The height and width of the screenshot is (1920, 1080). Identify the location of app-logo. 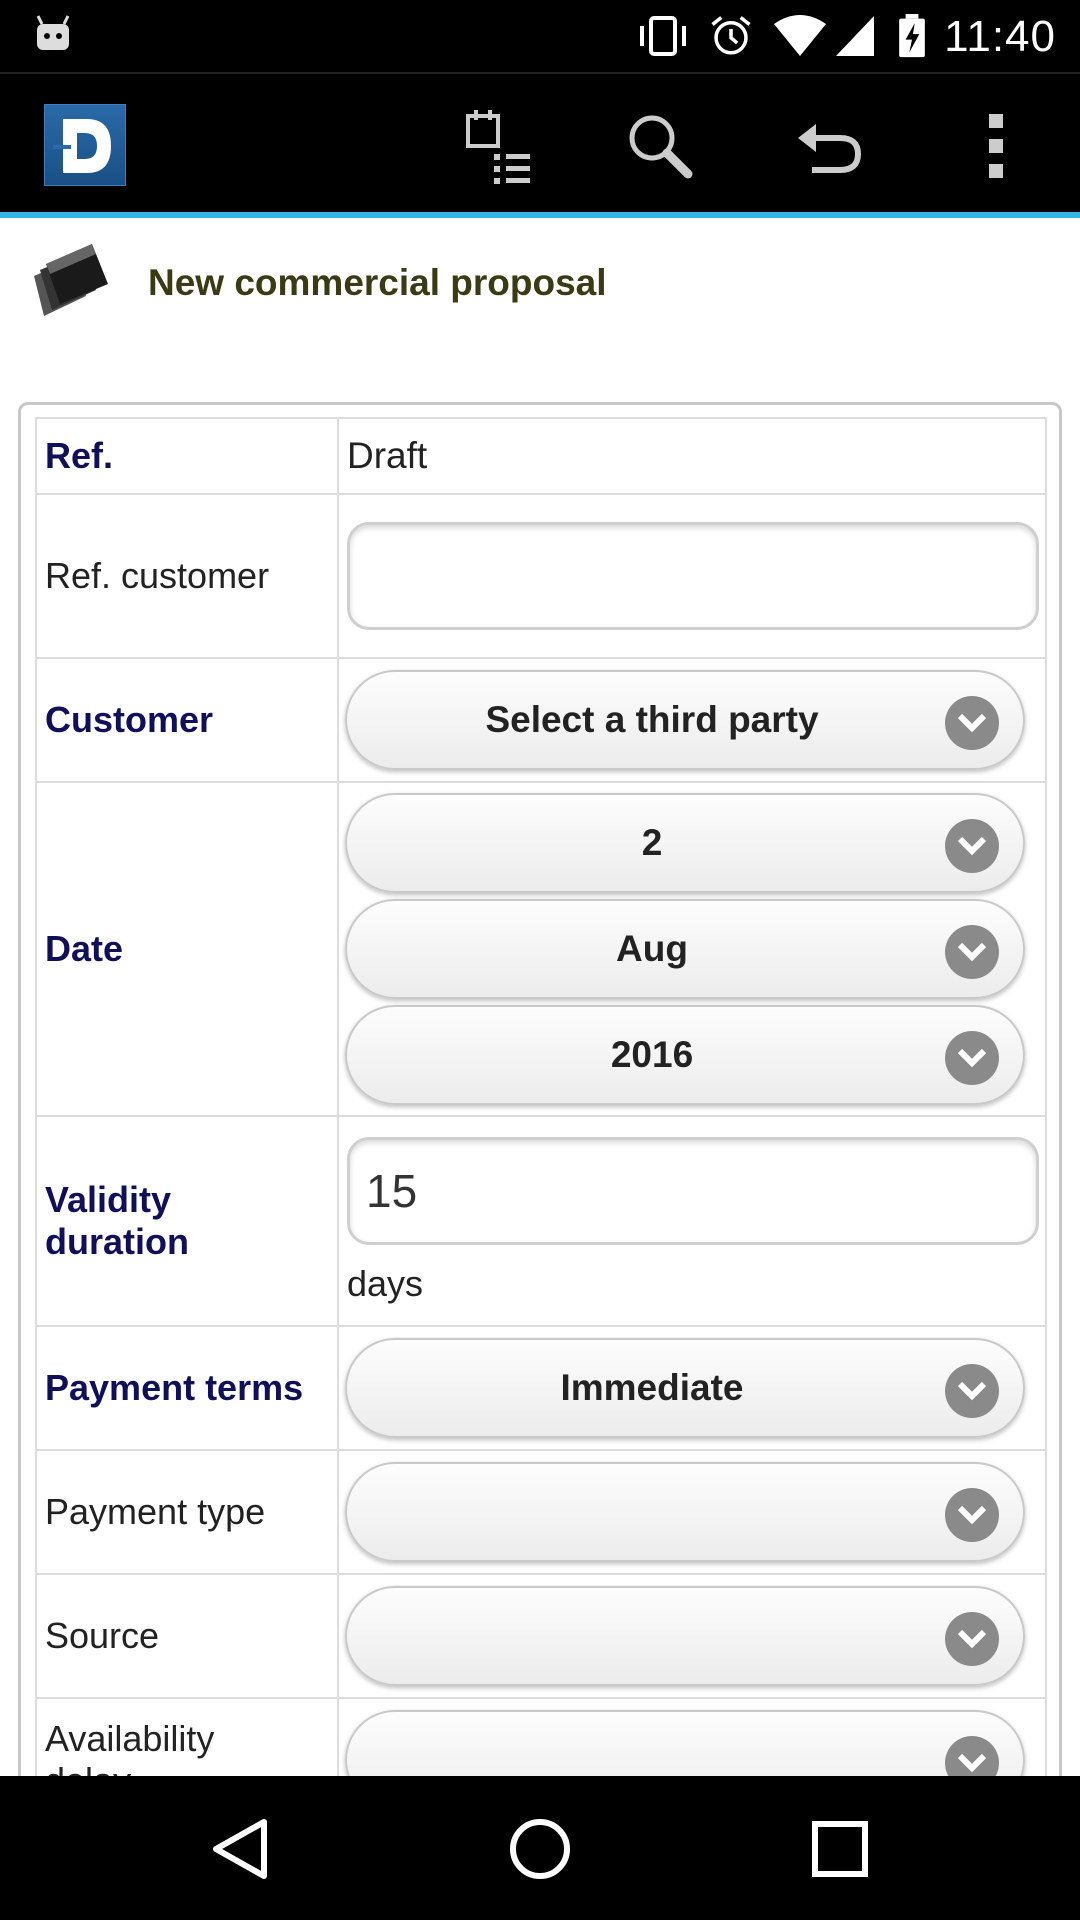
(85, 145).